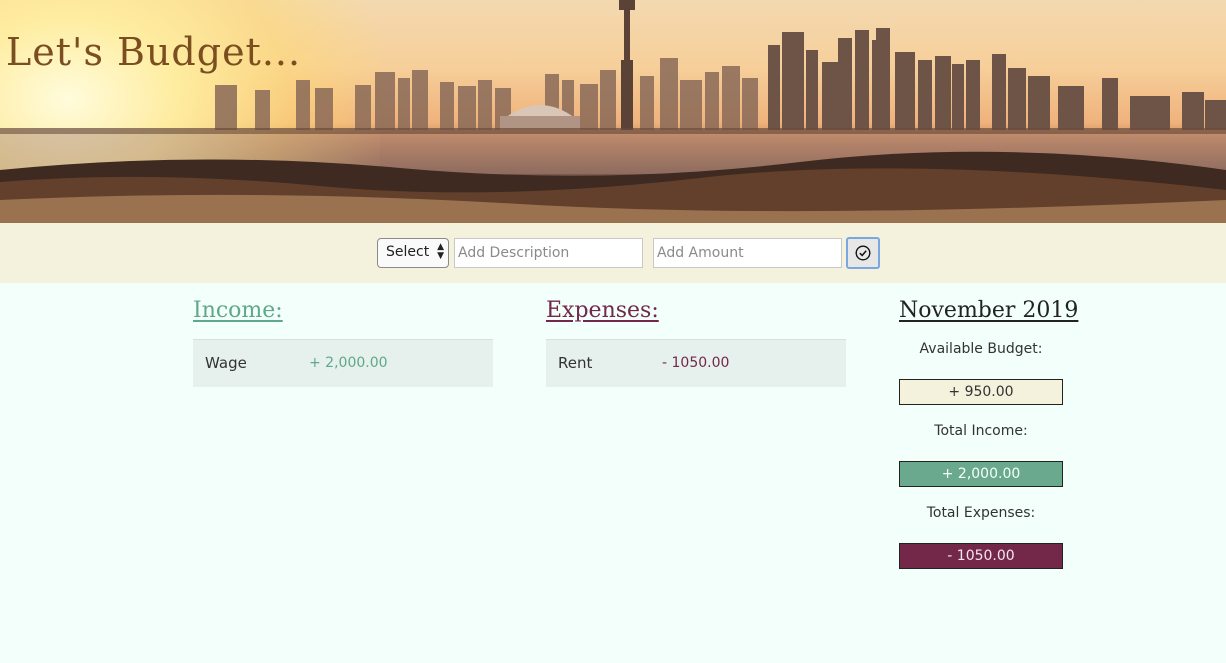  Describe the element at coordinates (238, 310) in the screenshot. I see `income-title: Income:` at that location.